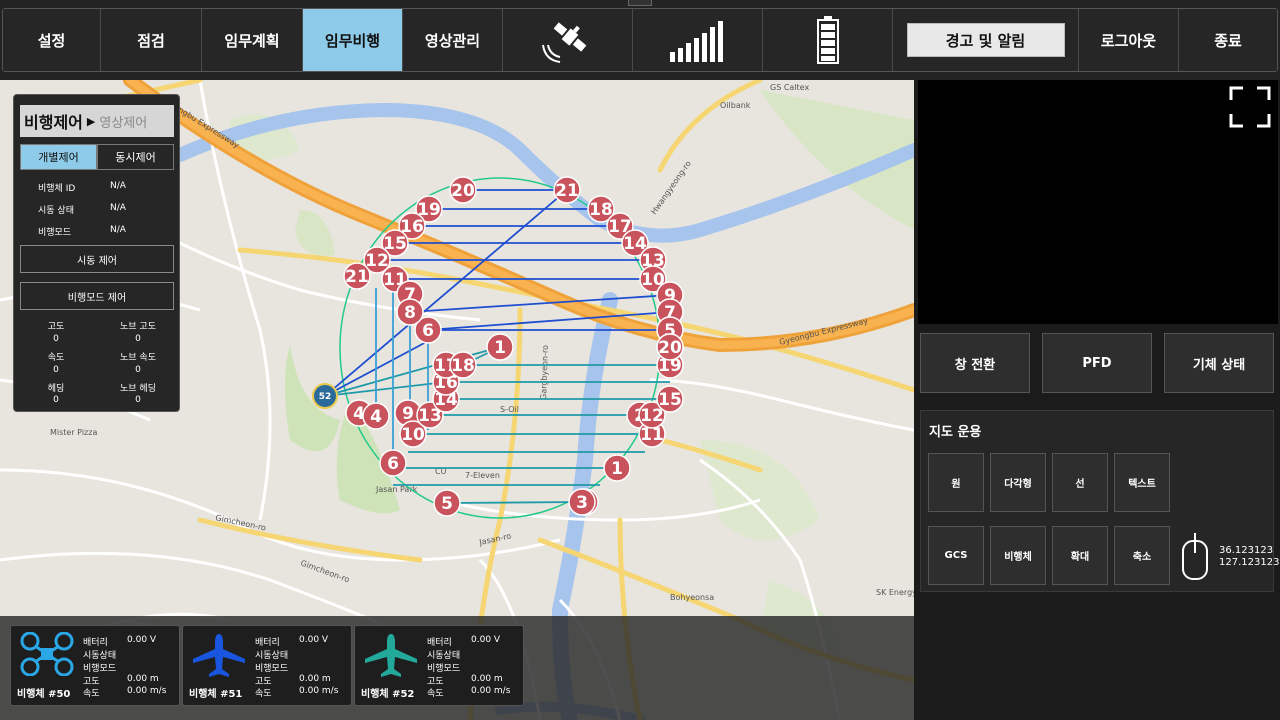 The height and width of the screenshot is (720, 1280). Describe the element at coordinates (453, 40) in the screenshot. I see `menu-video-management: 영상관리` at that location.